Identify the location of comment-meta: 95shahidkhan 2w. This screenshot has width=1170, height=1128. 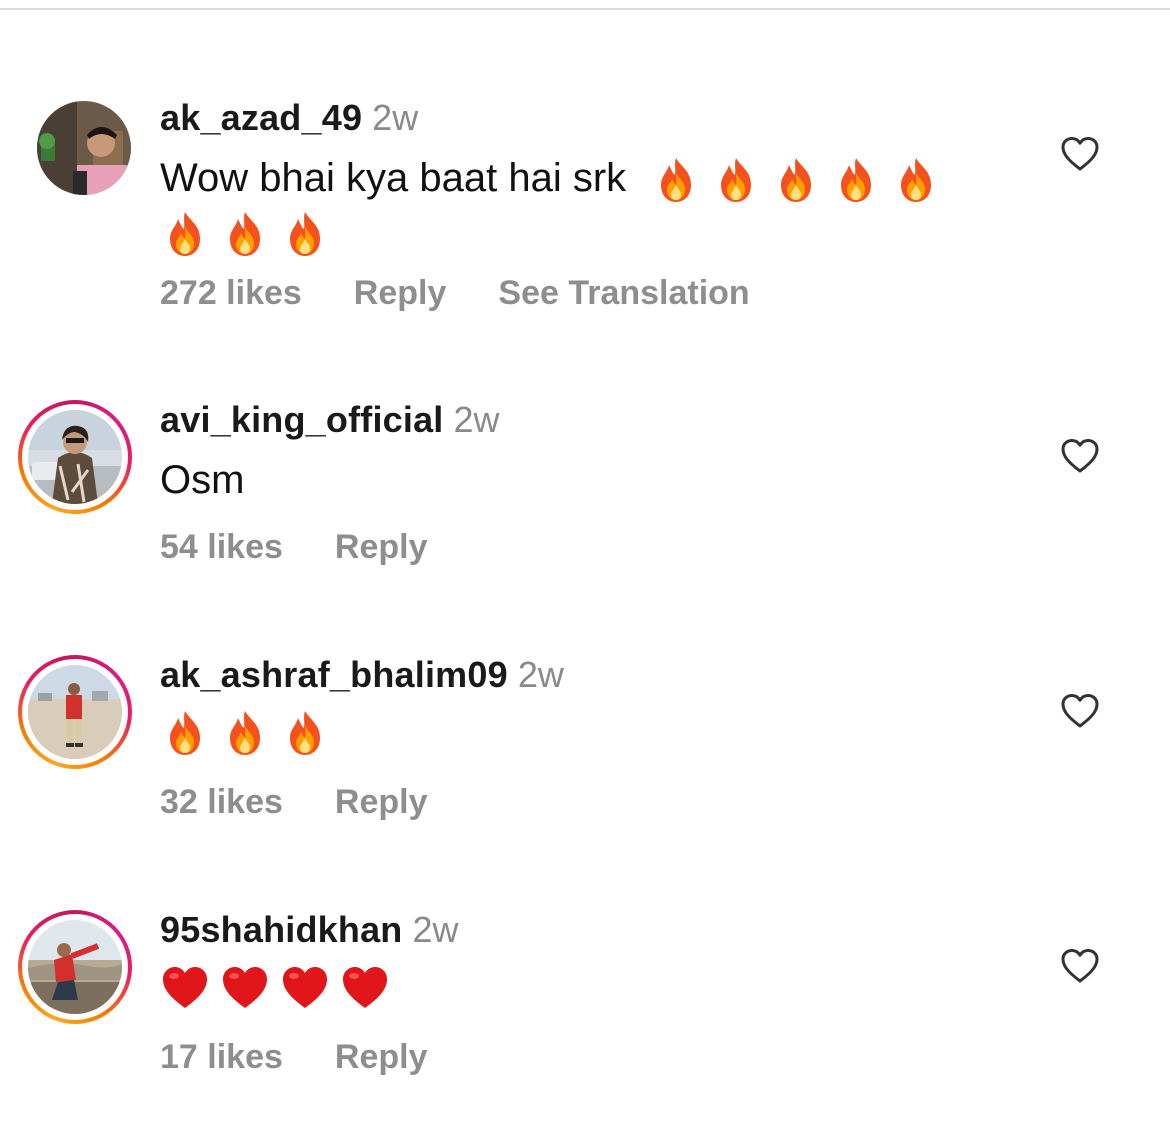
(309, 930).